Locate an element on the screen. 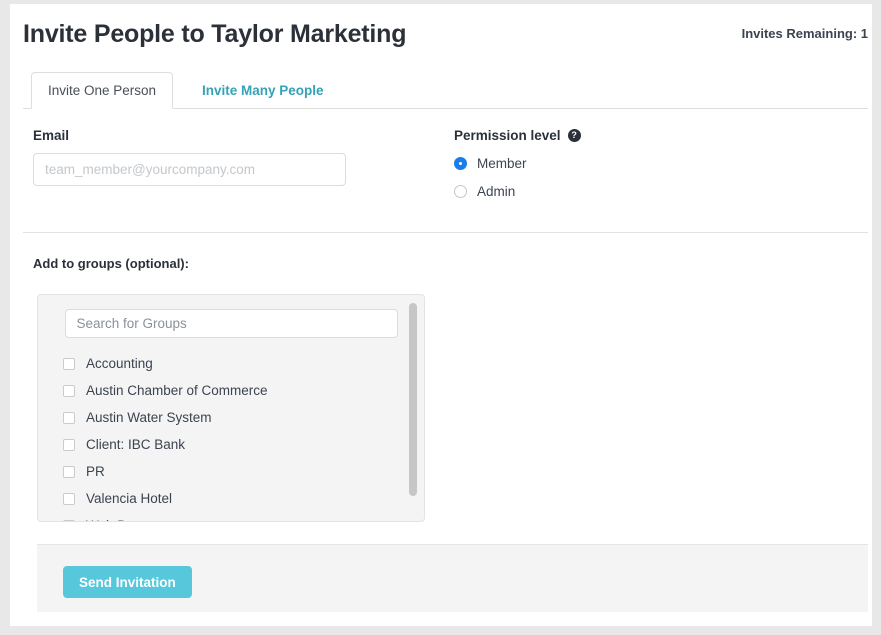 Image resolution: width=881 pixels, height=635 pixels. radio-admin-input is located at coordinates (460, 191).